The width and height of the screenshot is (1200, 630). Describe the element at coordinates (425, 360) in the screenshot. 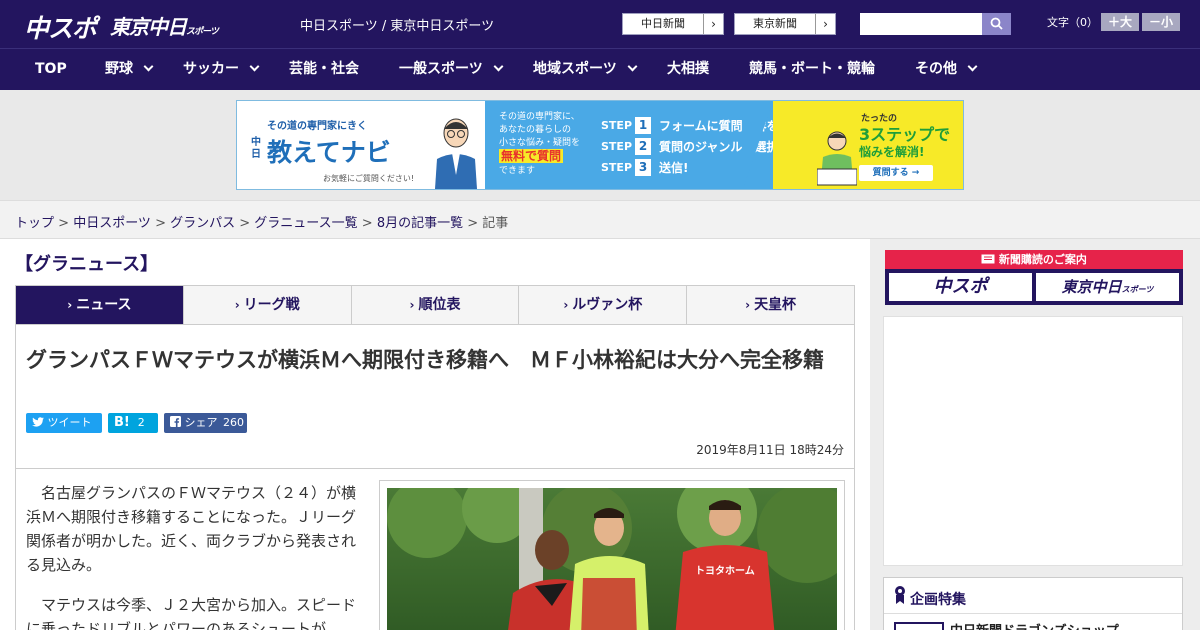

I see `article-headline: グランパスＦＷマテウスが横浜Ｍへ期限付き移籍へ ＭＦ小林裕紀は大分へ完全移籍` at that location.